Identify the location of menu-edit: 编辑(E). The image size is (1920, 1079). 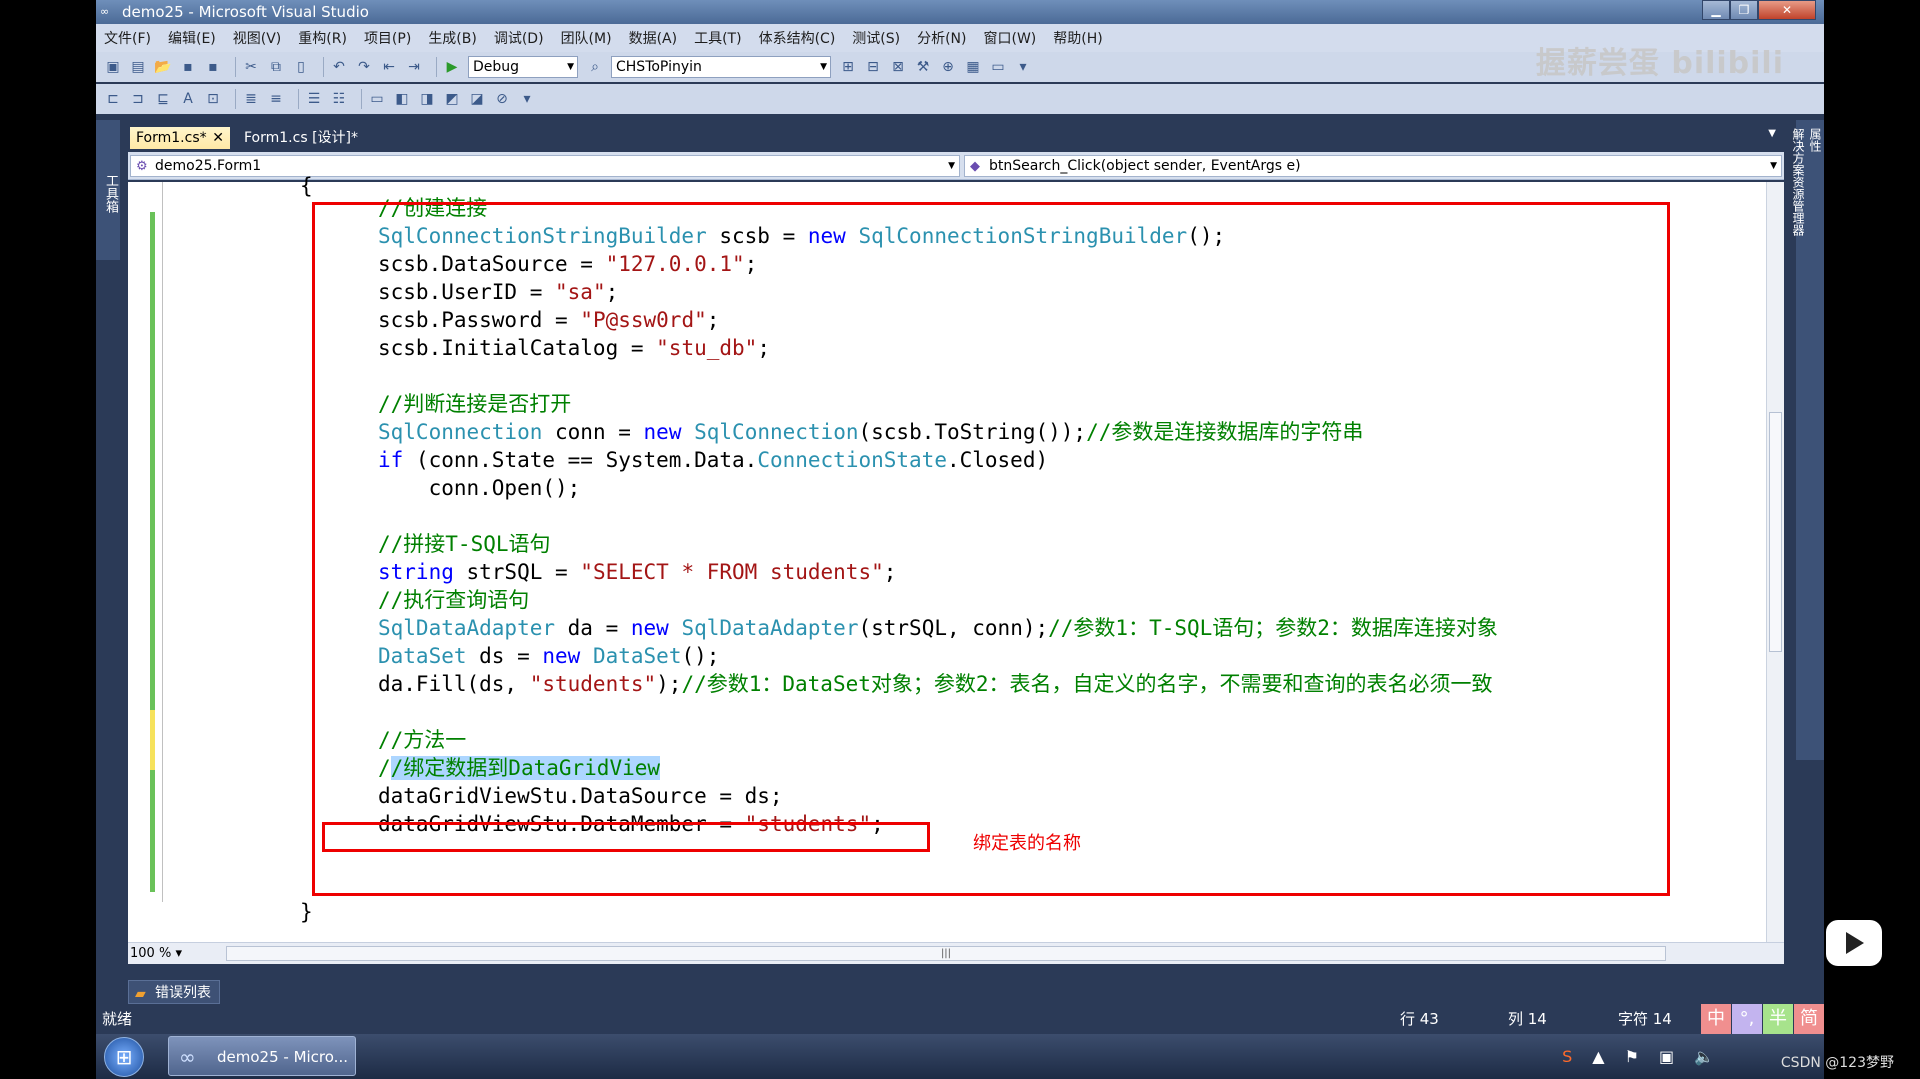
(192, 38).